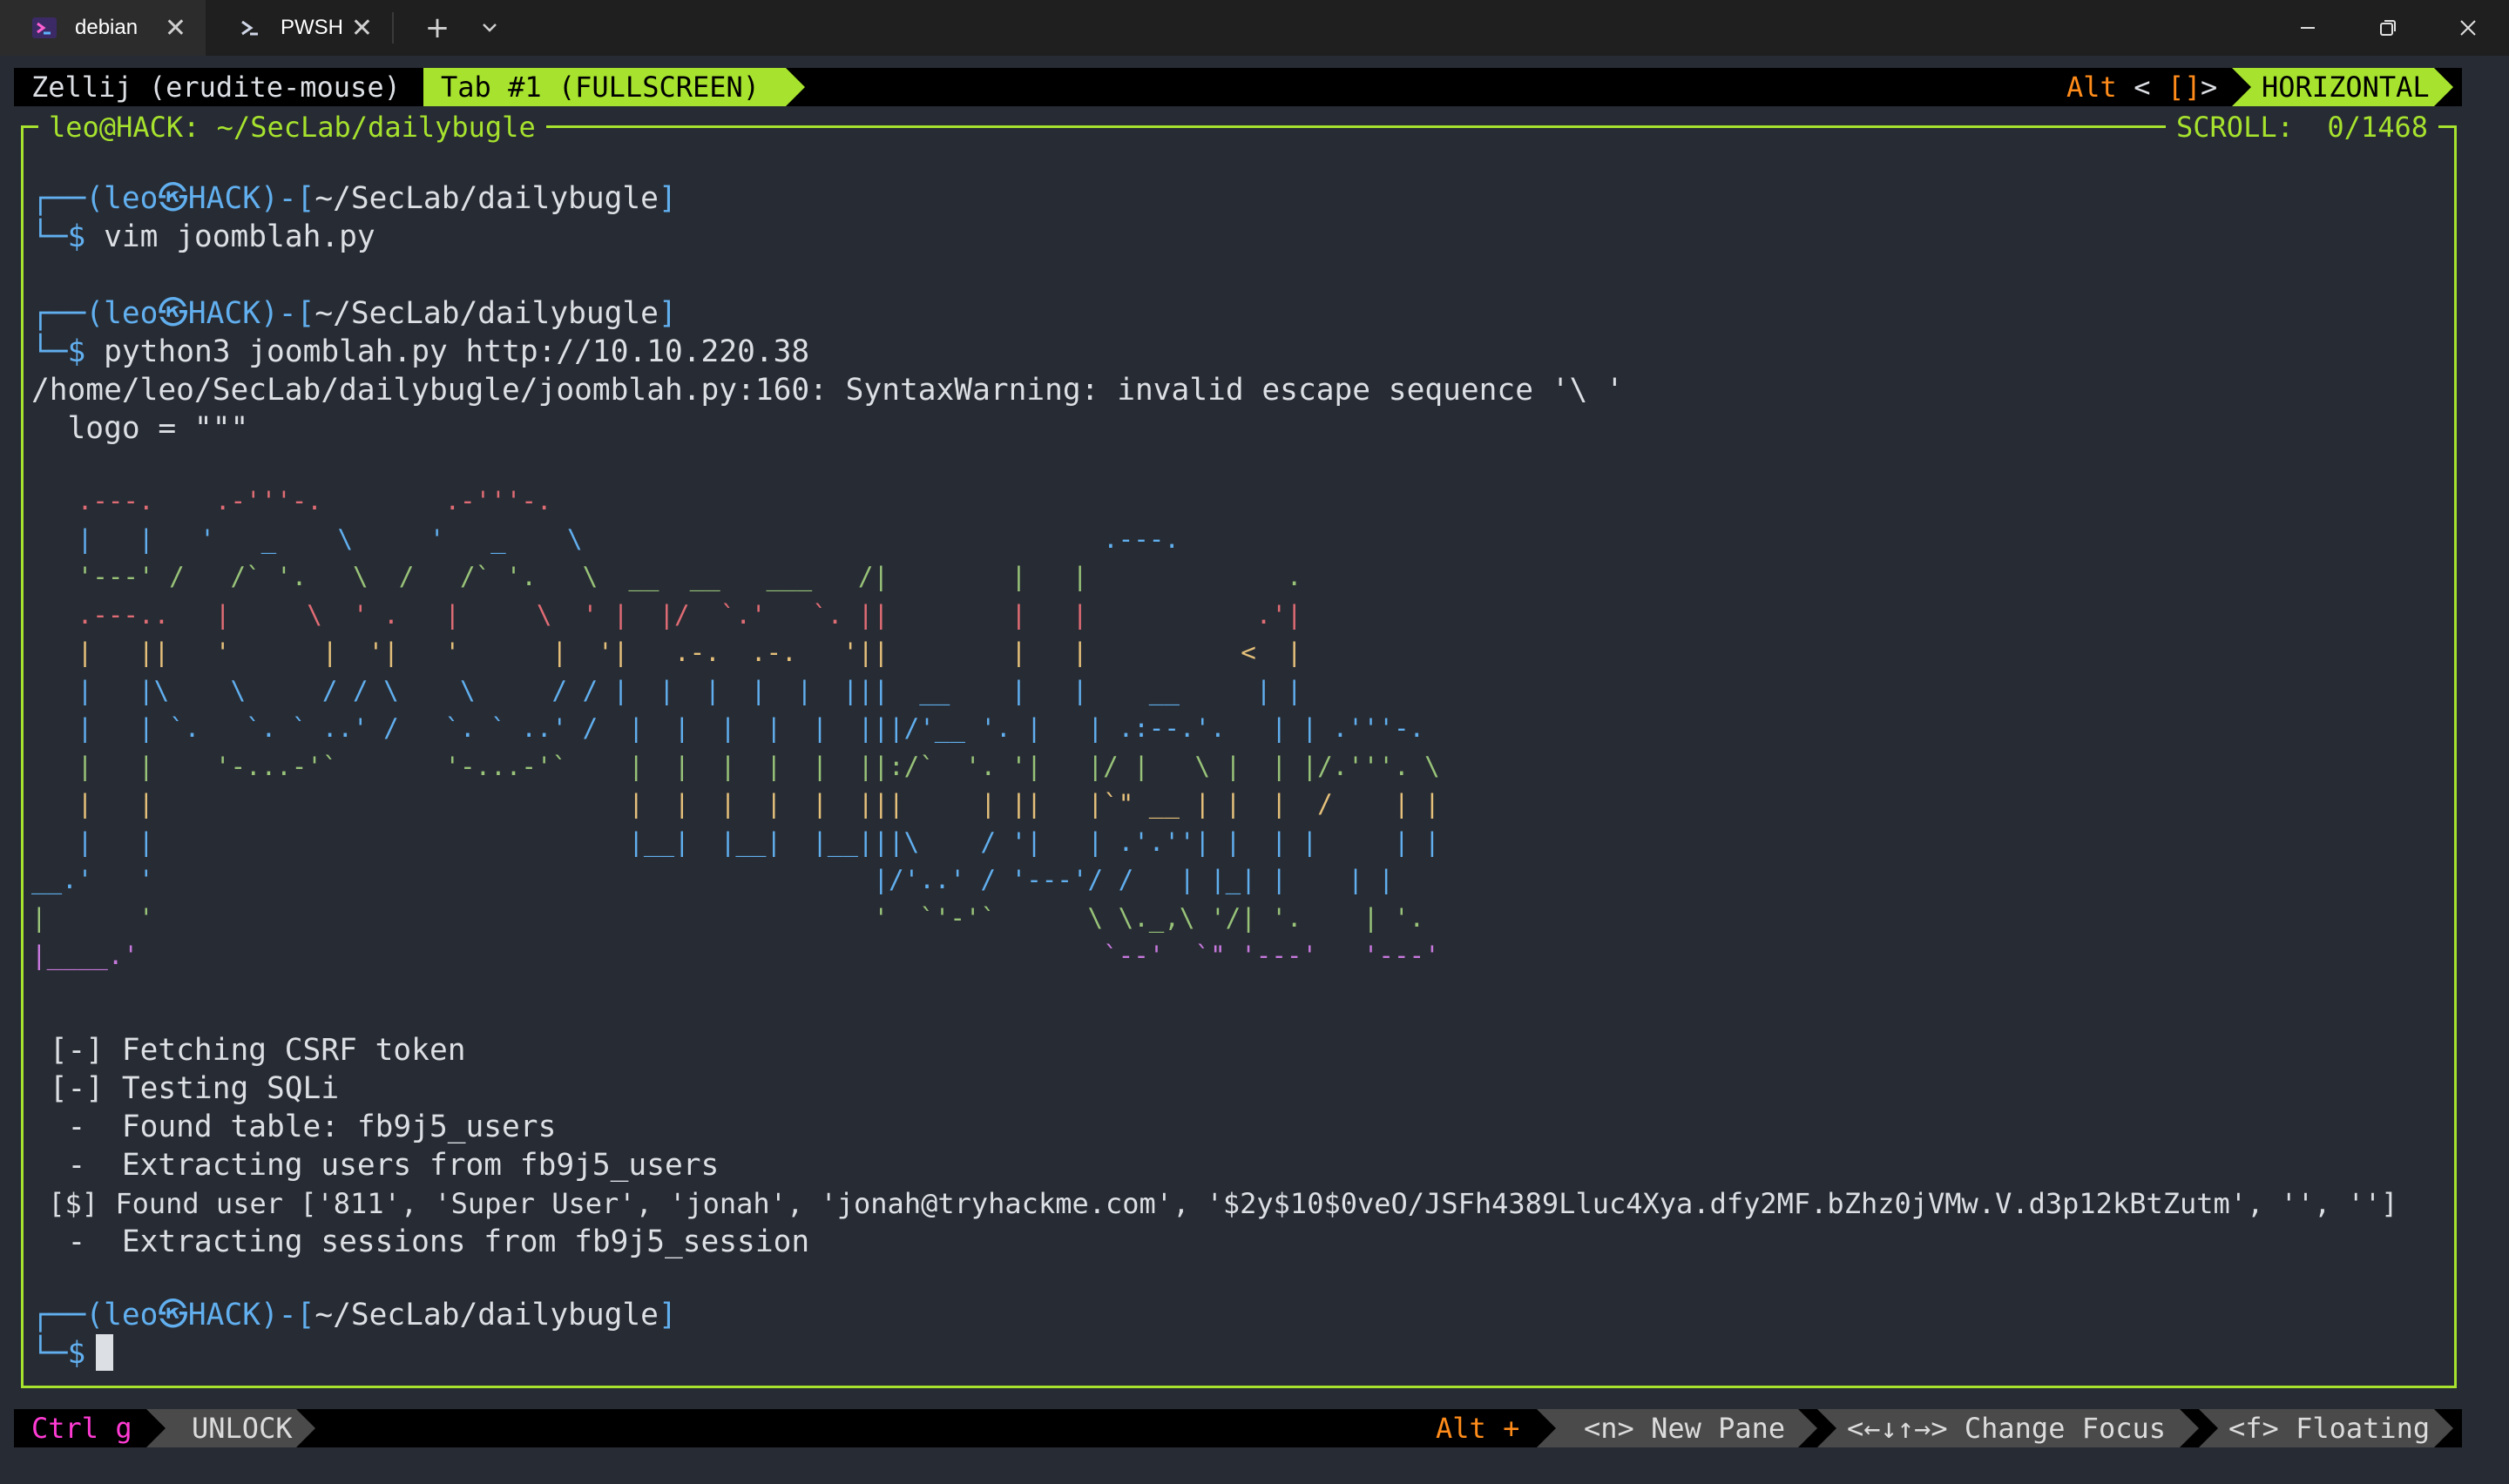 Image resolution: width=2509 pixels, height=1484 pixels. Describe the element at coordinates (743, 956) in the screenshot. I see `ascii-art-line: |____.' `--' `" '---' '---'` at that location.